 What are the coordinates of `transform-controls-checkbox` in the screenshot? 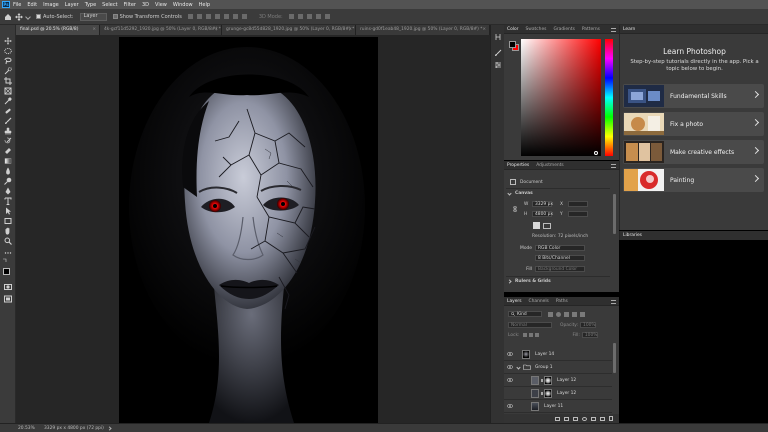 It's located at (115, 16).